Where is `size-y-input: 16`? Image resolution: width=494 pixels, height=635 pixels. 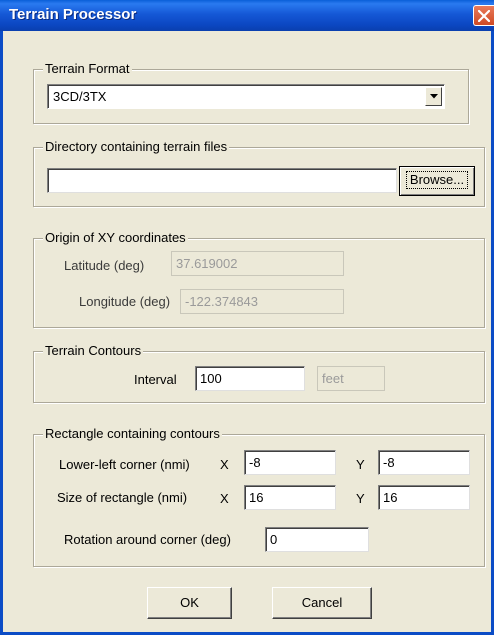
size-y-input: 16 is located at coordinates (424, 497).